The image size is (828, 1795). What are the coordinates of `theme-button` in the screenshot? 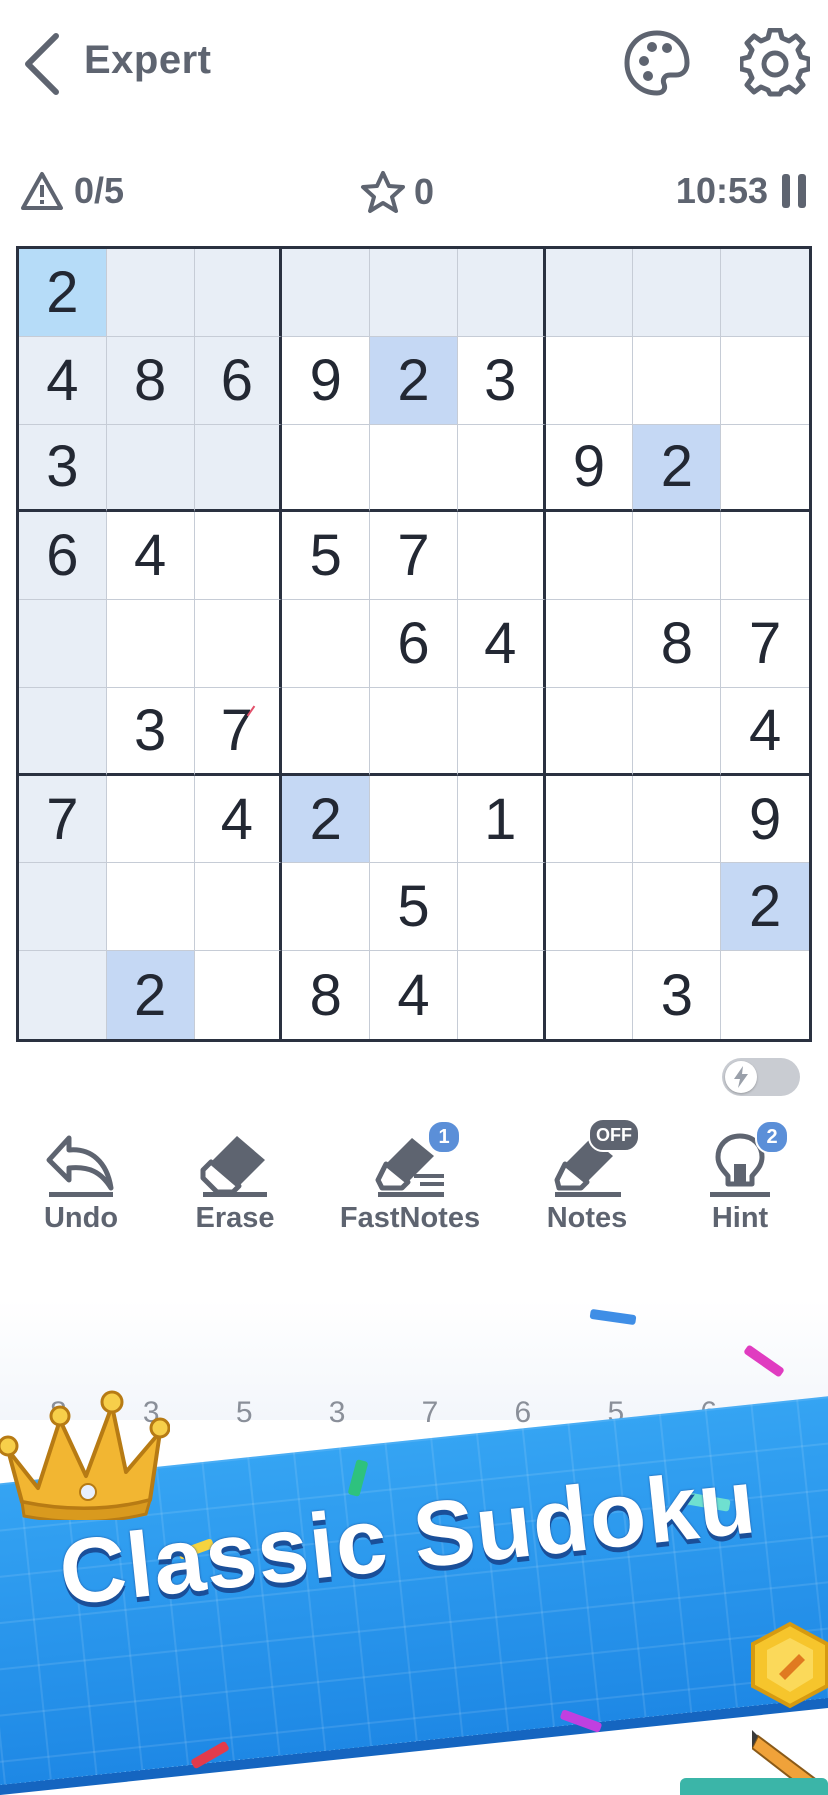 It's located at (657, 63).